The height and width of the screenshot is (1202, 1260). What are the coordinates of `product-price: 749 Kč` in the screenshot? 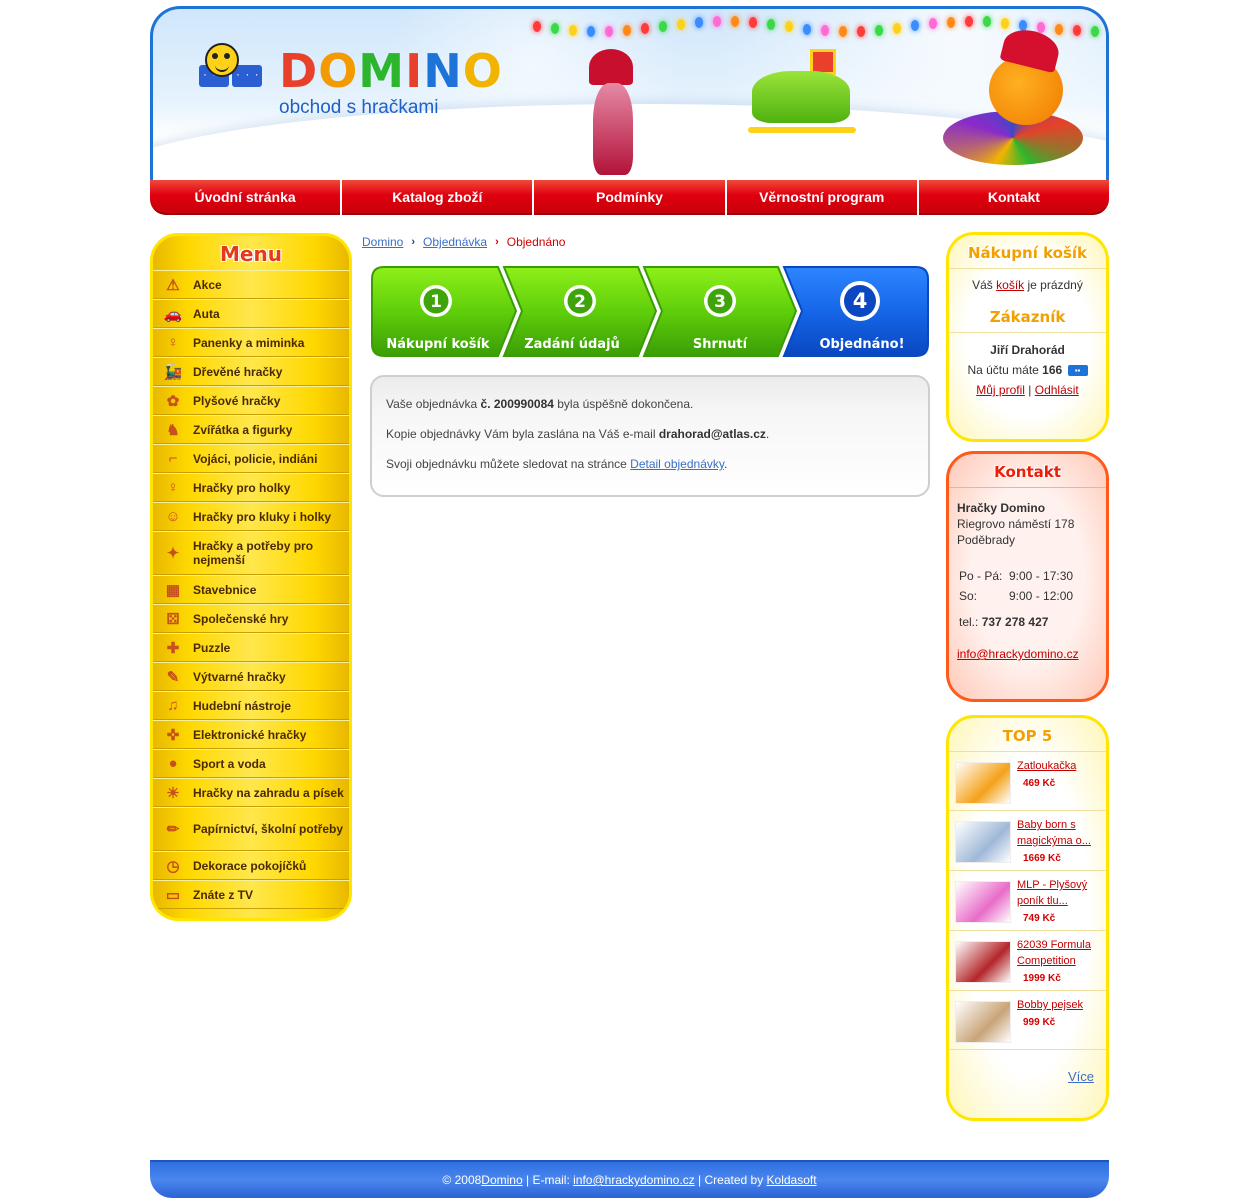 It's located at (1039, 918).